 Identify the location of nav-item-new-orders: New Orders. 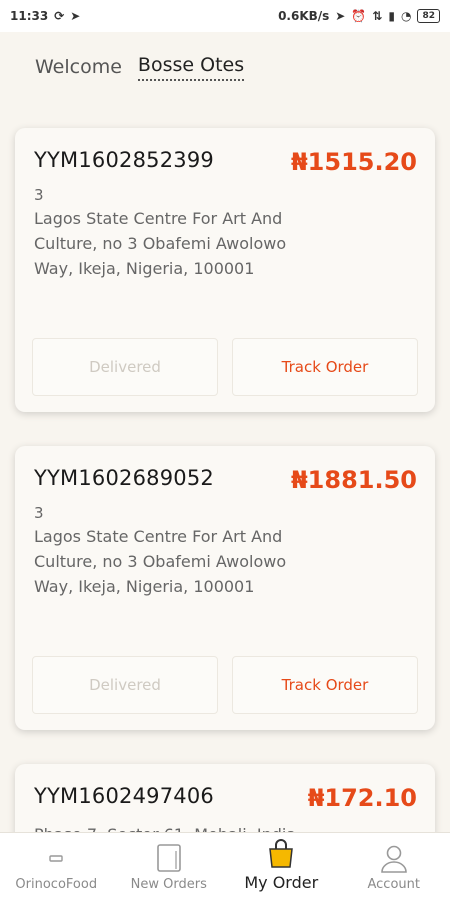
(169, 867).